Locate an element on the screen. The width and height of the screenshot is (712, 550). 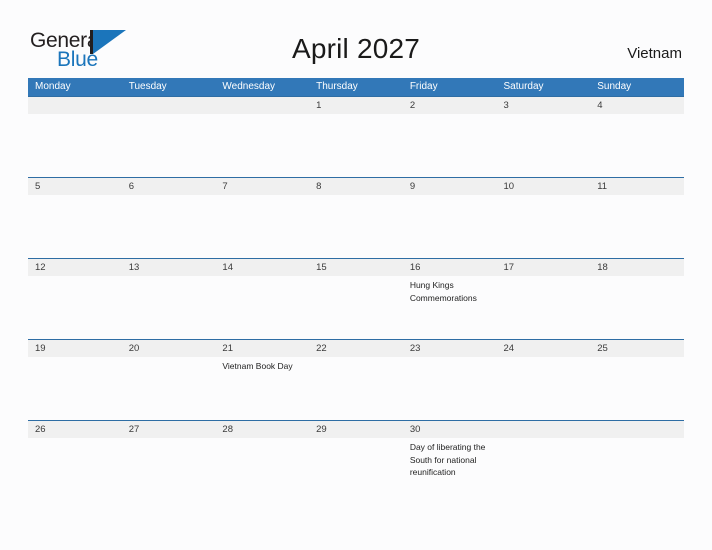
region-label: Vietnam is located at coordinates (654, 53).